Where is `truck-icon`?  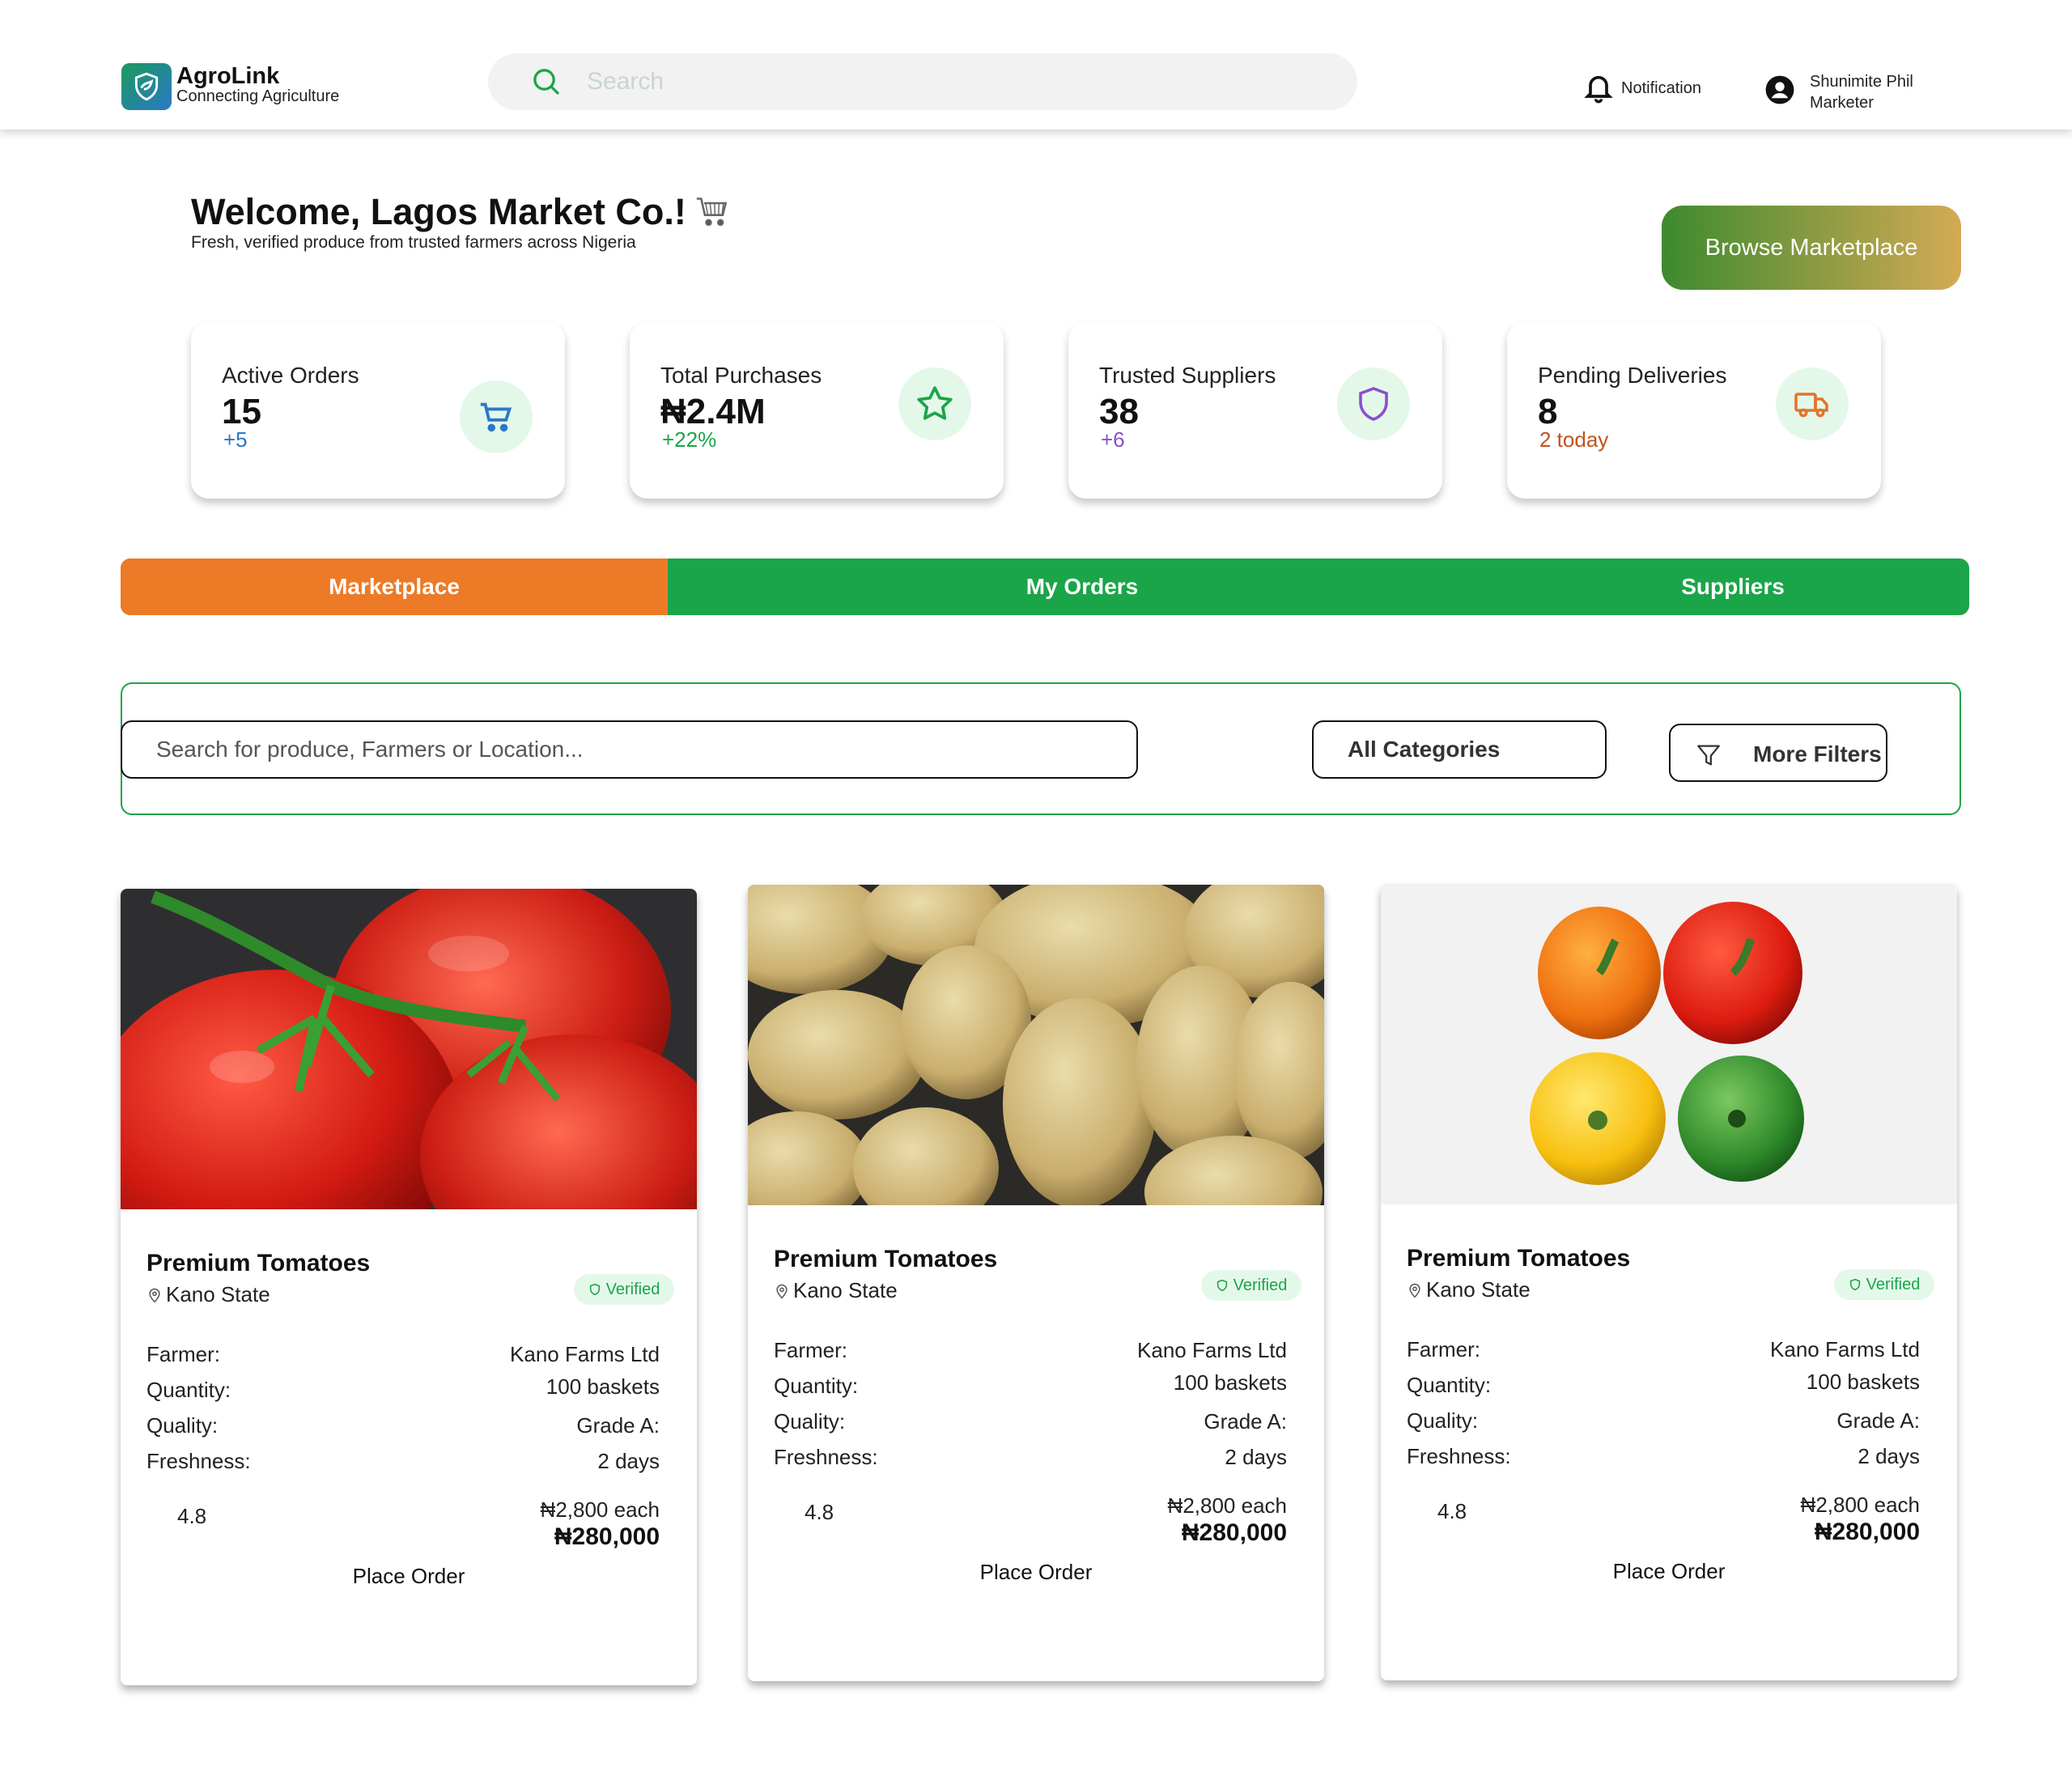
truck-icon is located at coordinates (1811, 405).